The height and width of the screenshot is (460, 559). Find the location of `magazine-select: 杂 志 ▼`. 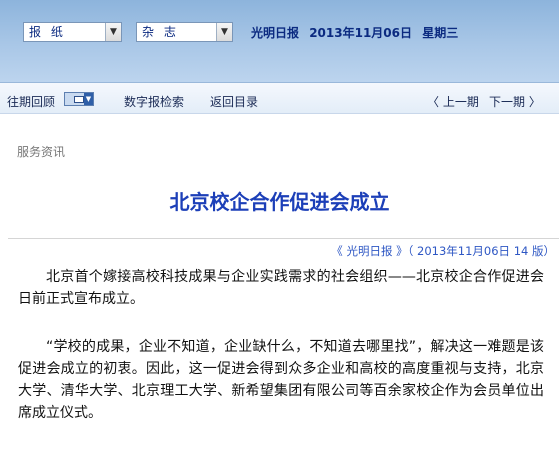

magazine-select: 杂 志 ▼ is located at coordinates (184, 32).